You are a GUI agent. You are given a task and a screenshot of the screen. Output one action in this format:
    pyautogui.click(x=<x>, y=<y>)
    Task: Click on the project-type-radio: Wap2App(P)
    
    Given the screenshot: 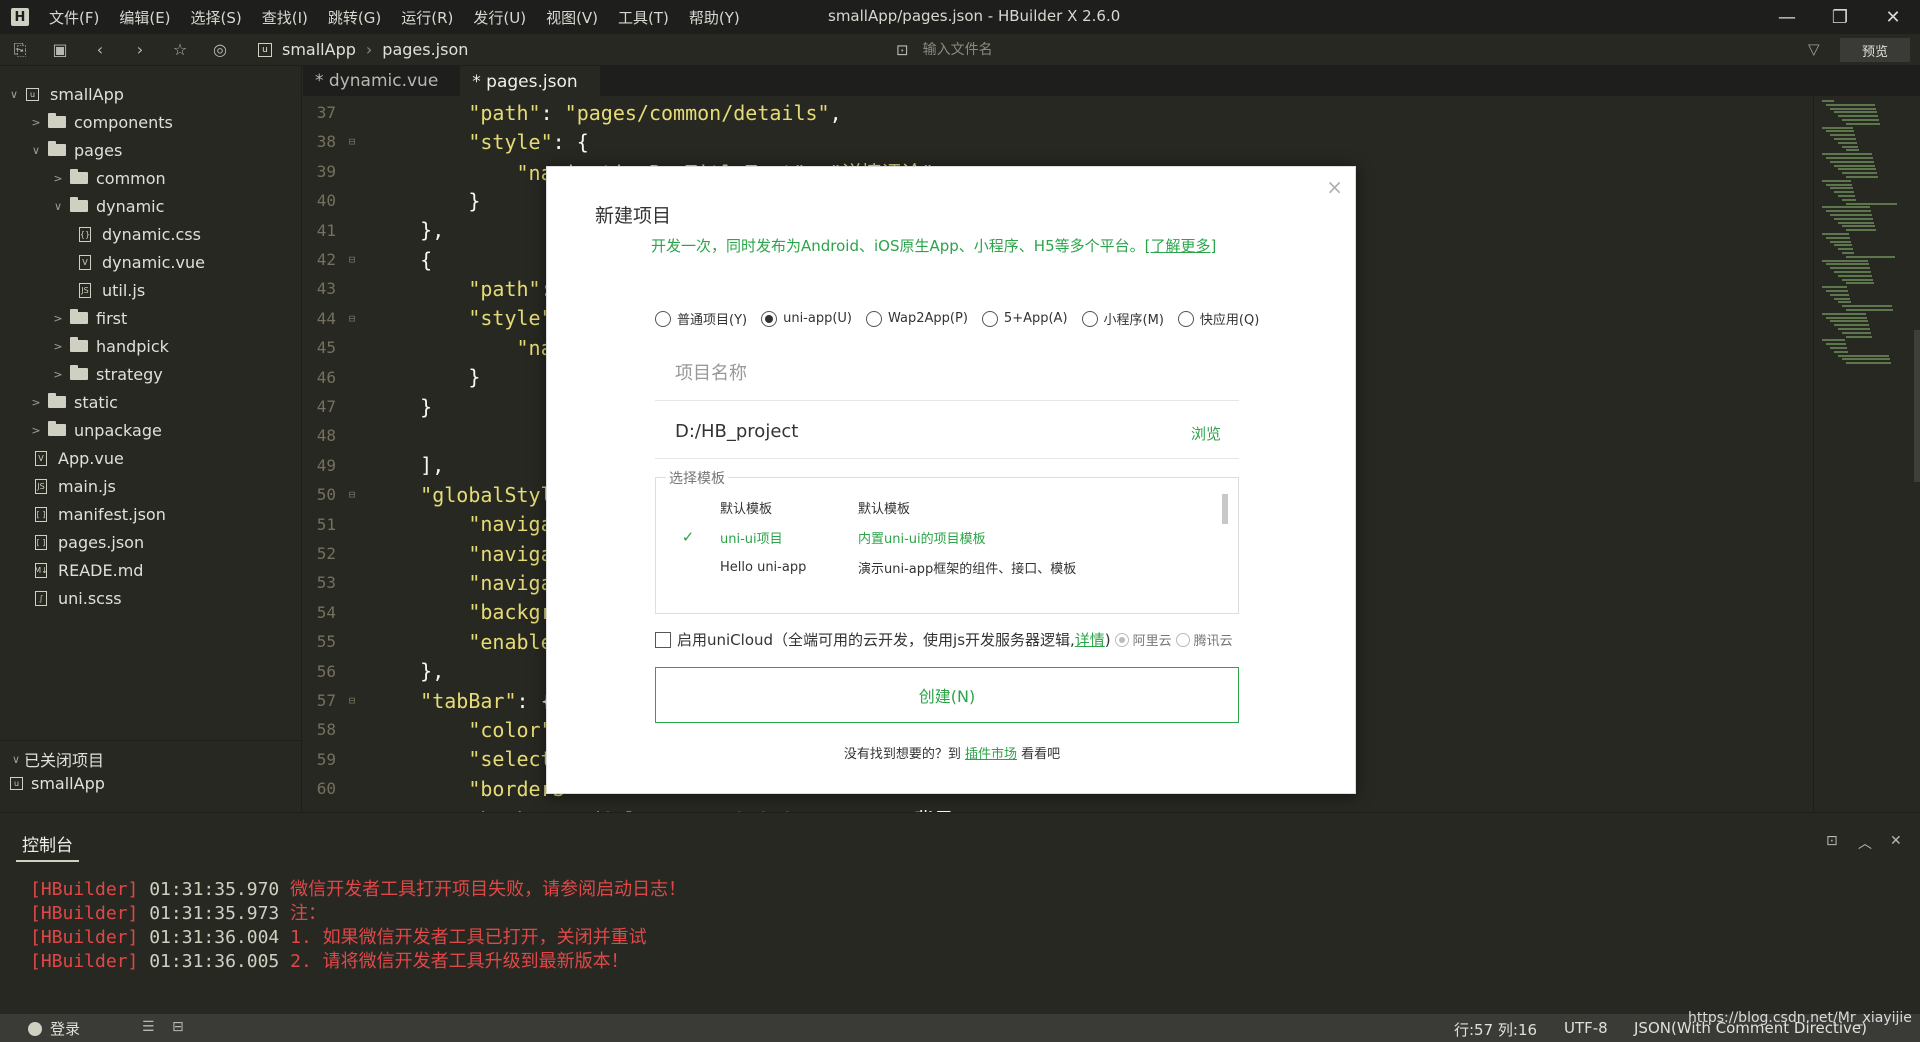 What is the action you would take?
    pyautogui.click(x=917, y=318)
    